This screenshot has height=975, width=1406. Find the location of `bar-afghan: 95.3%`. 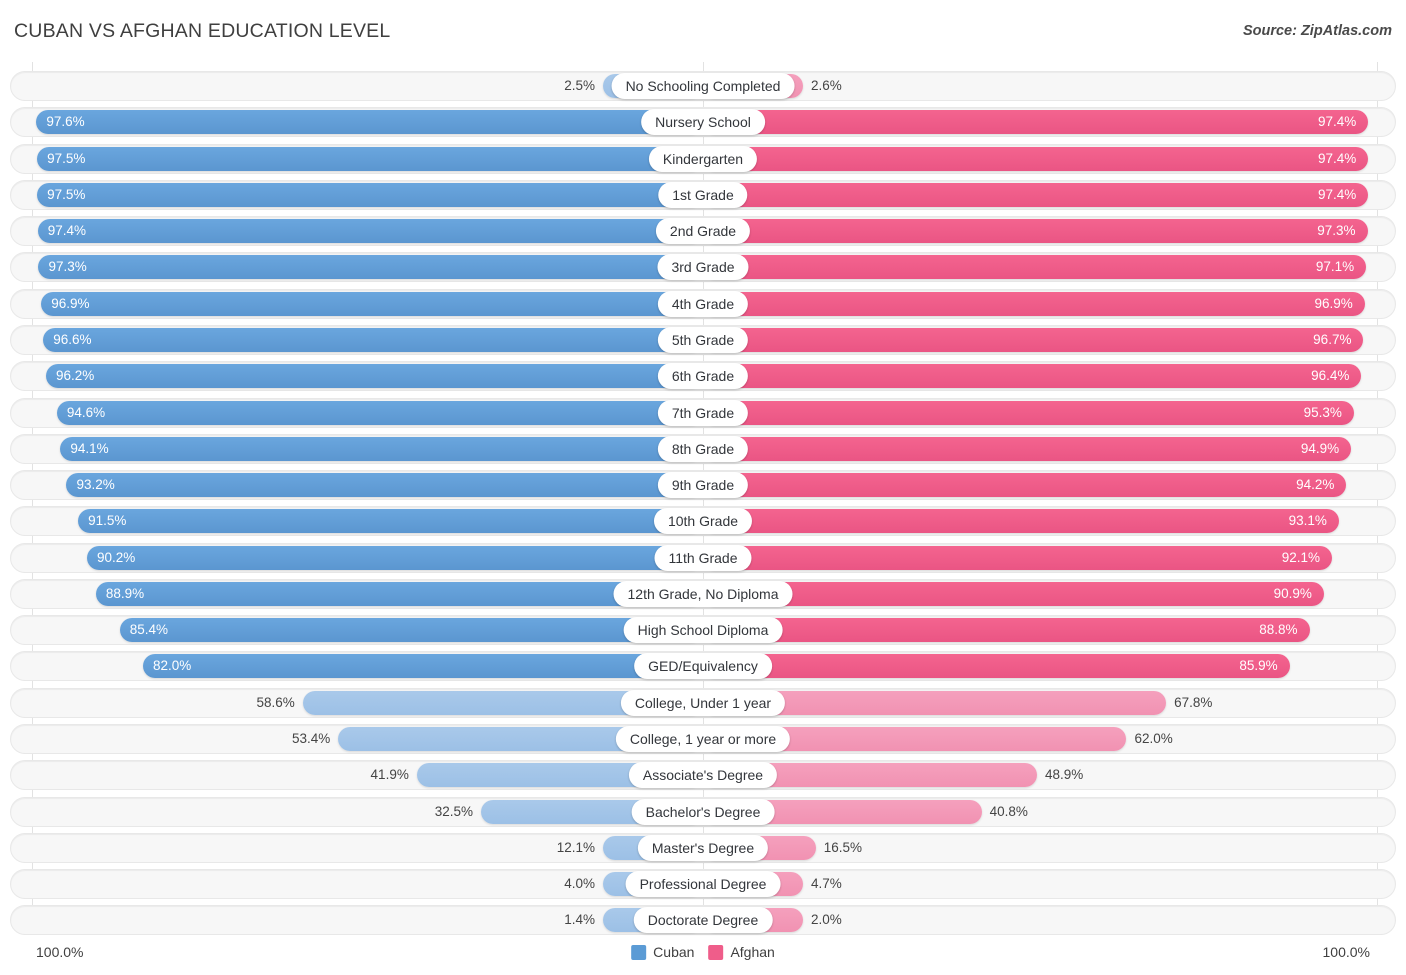

bar-afghan: 95.3% is located at coordinates (1028, 412).